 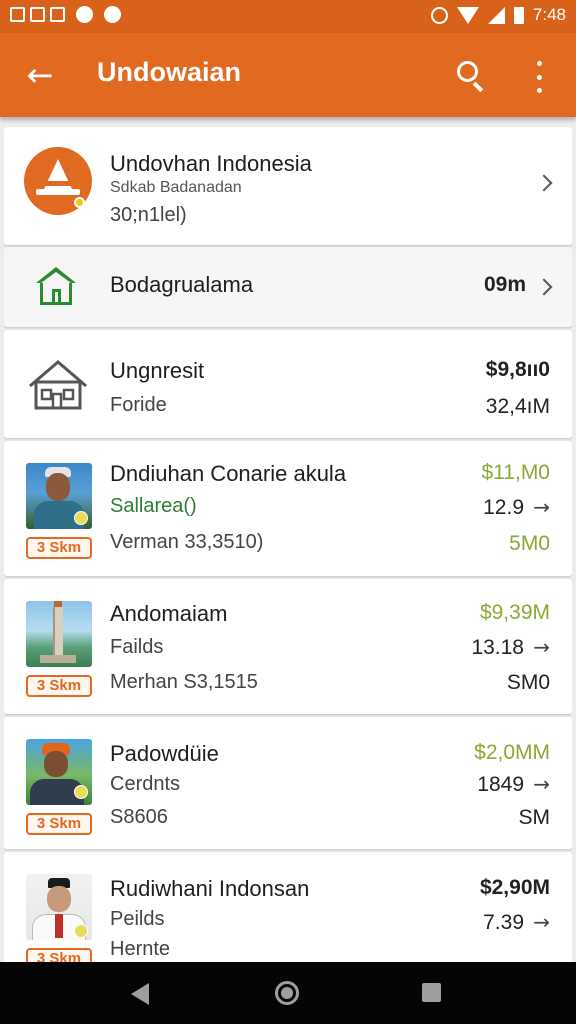 What do you see at coordinates (140, 994) in the screenshot?
I see `nav-back-icon` at bounding box center [140, 994].